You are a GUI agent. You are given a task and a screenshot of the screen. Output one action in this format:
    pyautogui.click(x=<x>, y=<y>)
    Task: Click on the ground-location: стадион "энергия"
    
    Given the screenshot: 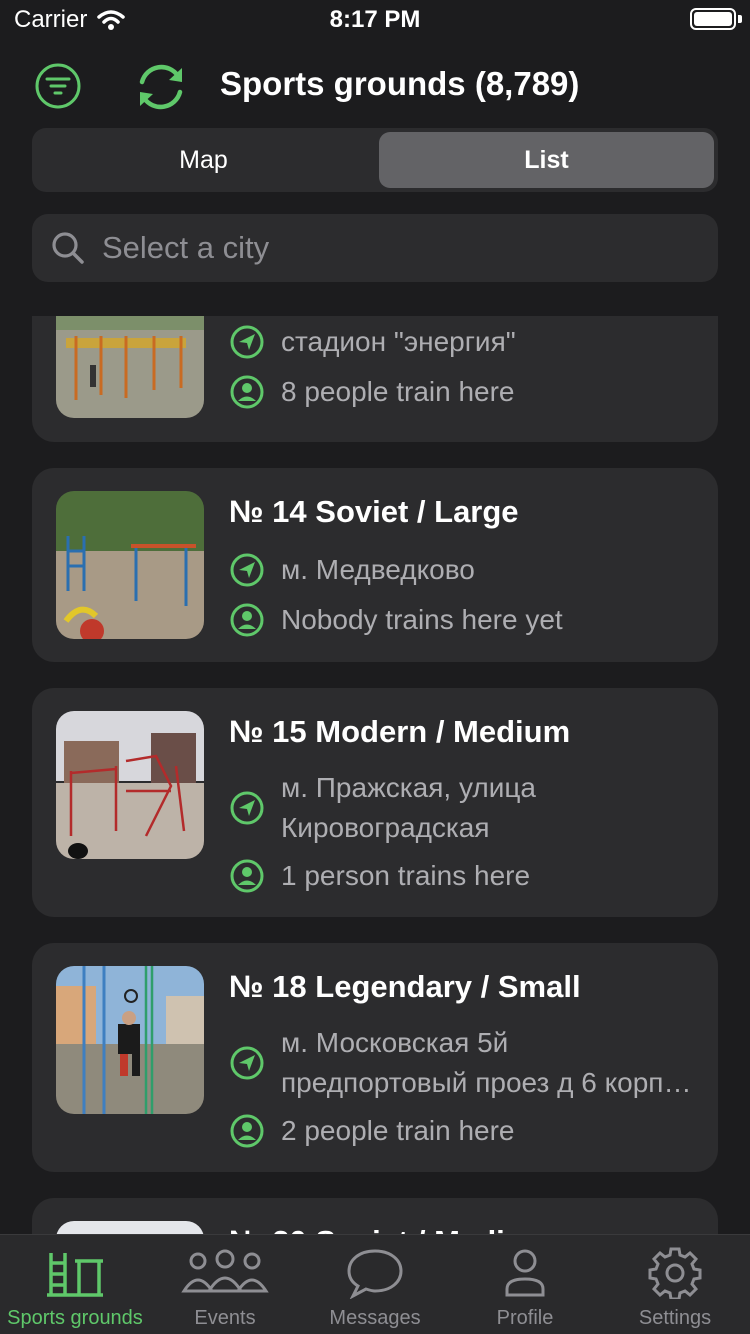 What is the action you would take?
    pyautogui.click(x=464, y=342)
    